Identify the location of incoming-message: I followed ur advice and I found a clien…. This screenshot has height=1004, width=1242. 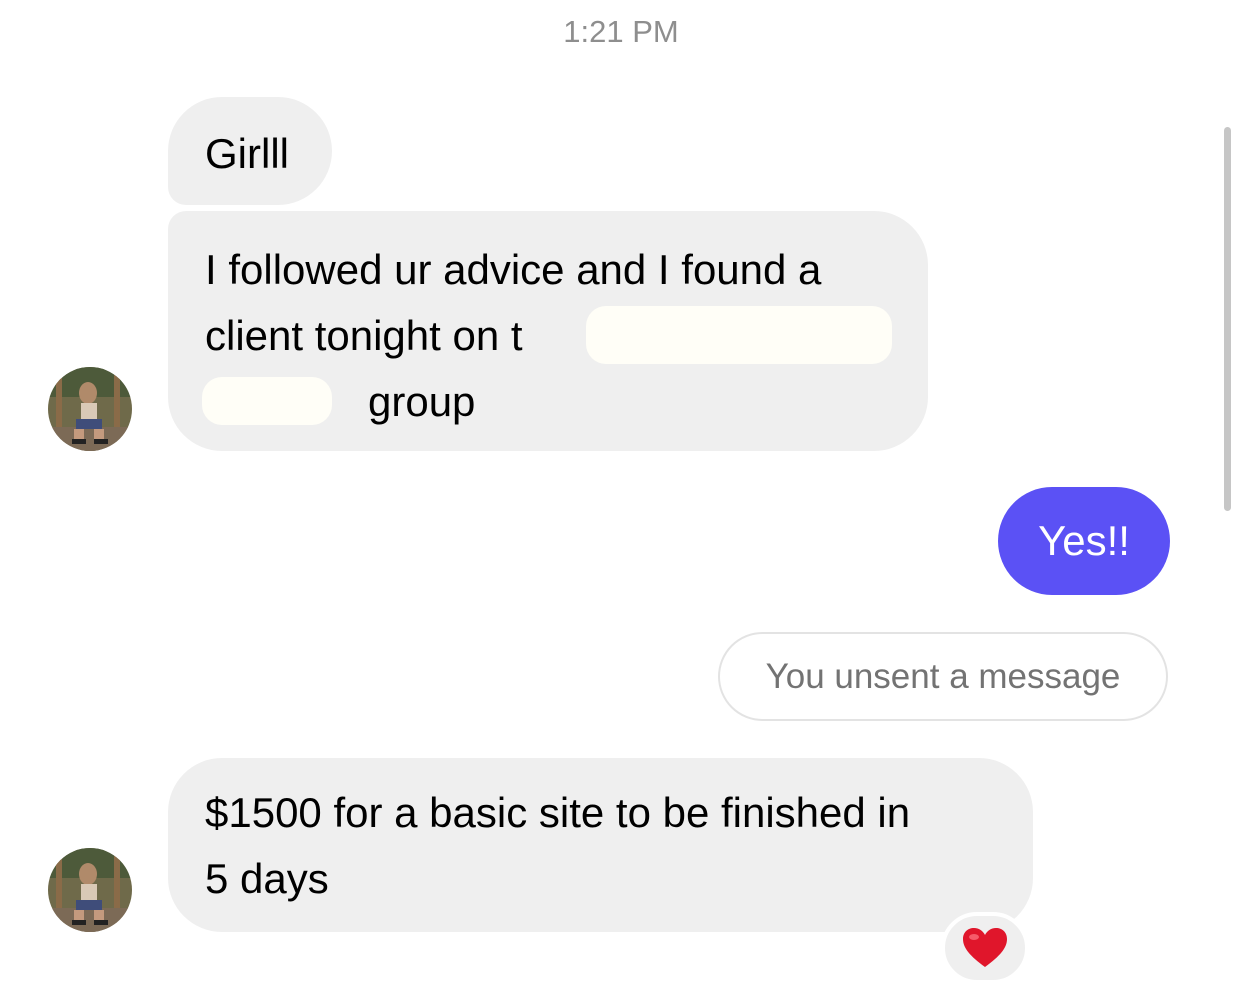
(548, 331).